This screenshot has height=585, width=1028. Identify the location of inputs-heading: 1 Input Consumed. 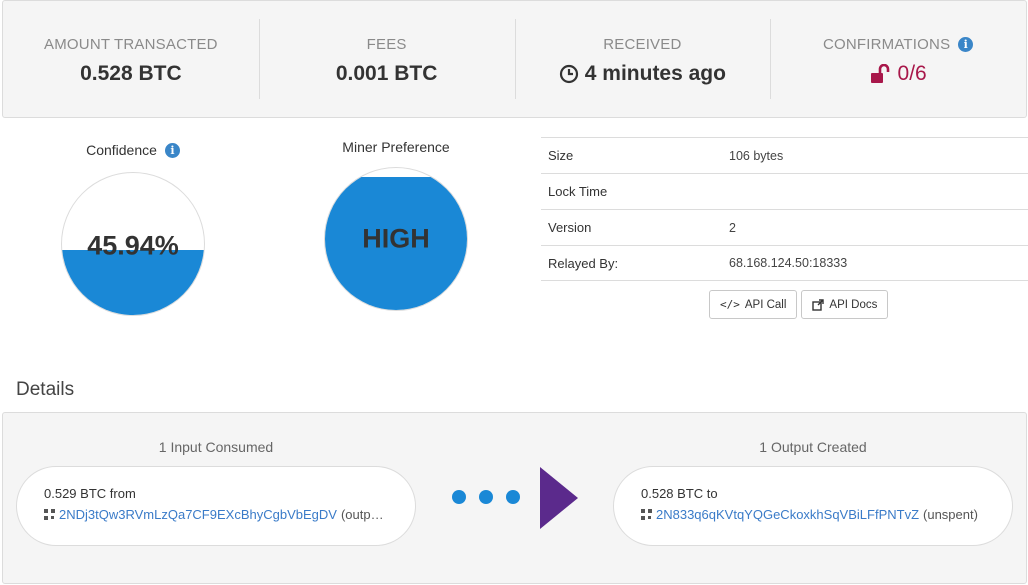
(216, 447).